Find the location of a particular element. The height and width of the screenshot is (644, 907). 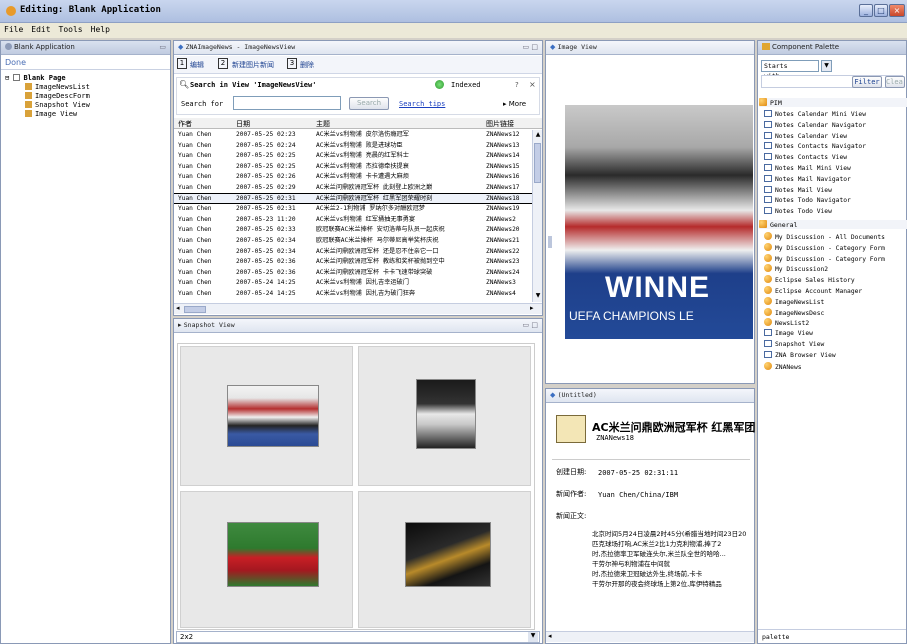

palette-item: Snapshot View is located at coordinates (794, 344).